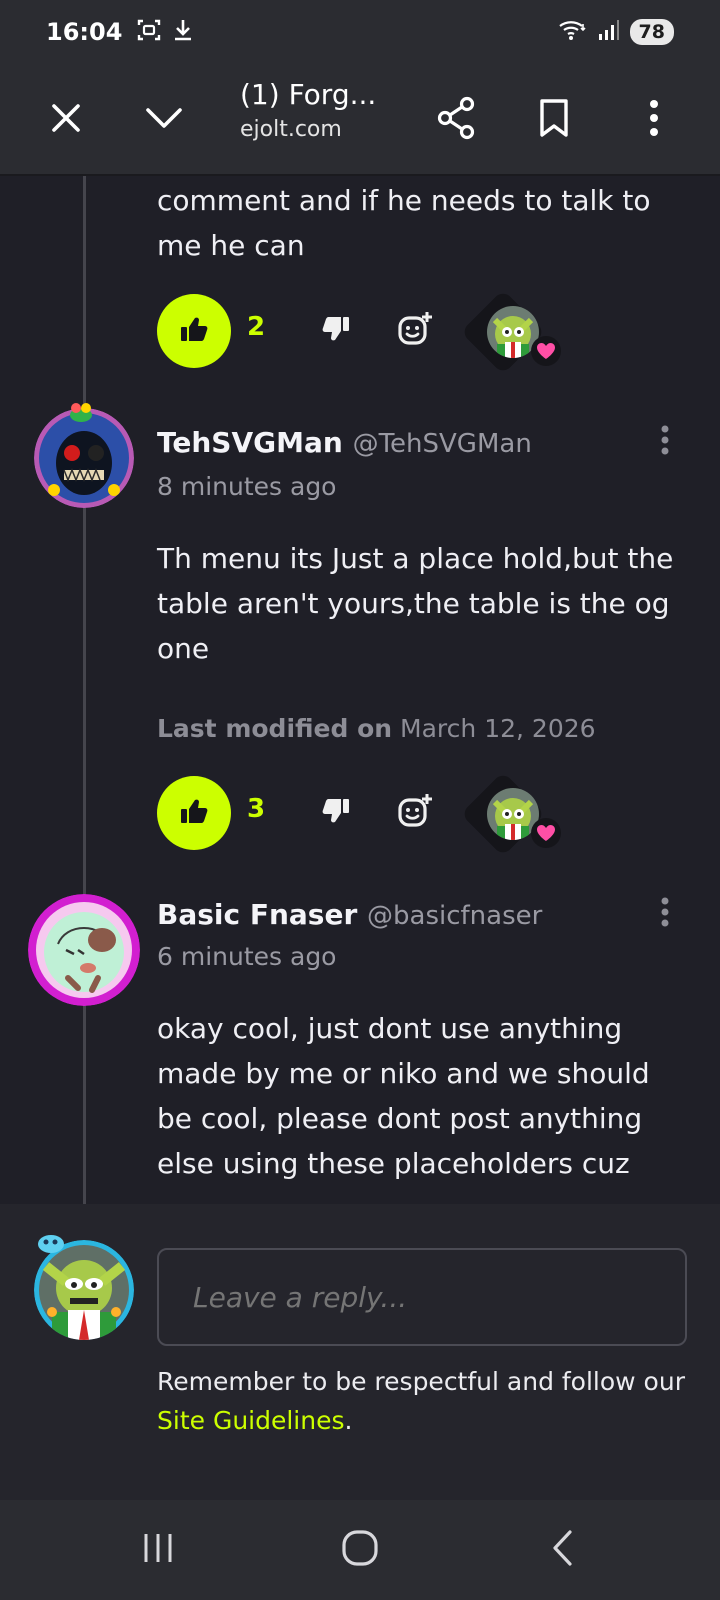  I want to click on back-button, so click(562, 1550).